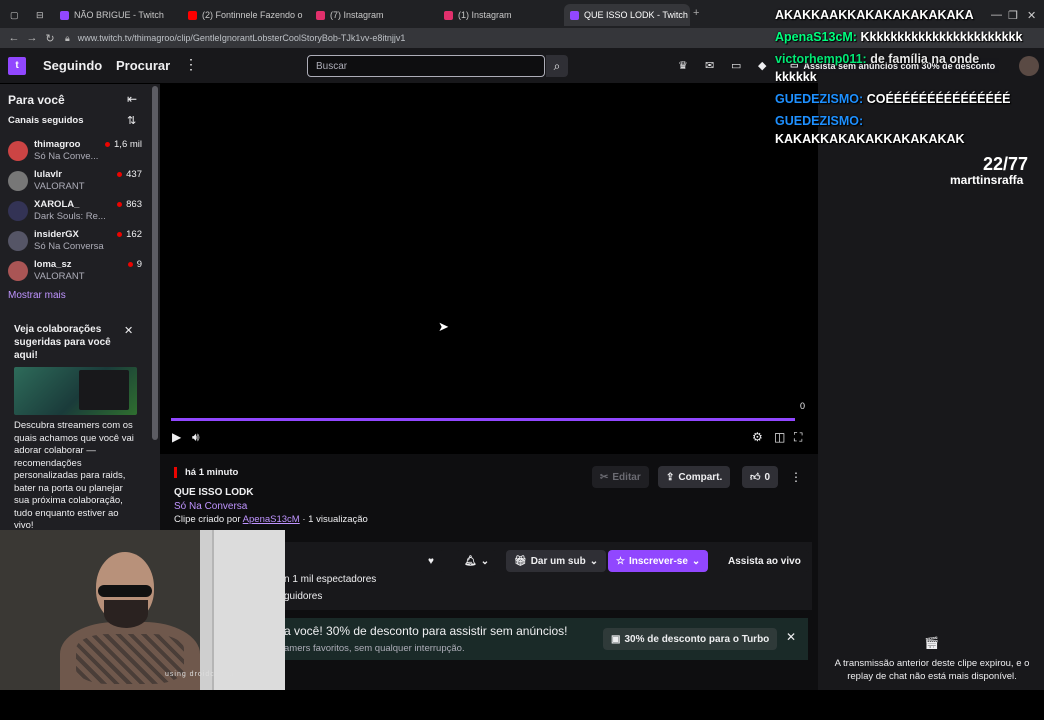  I want to click on watch-live-button: Assista ao vivo, so click(764, 561).